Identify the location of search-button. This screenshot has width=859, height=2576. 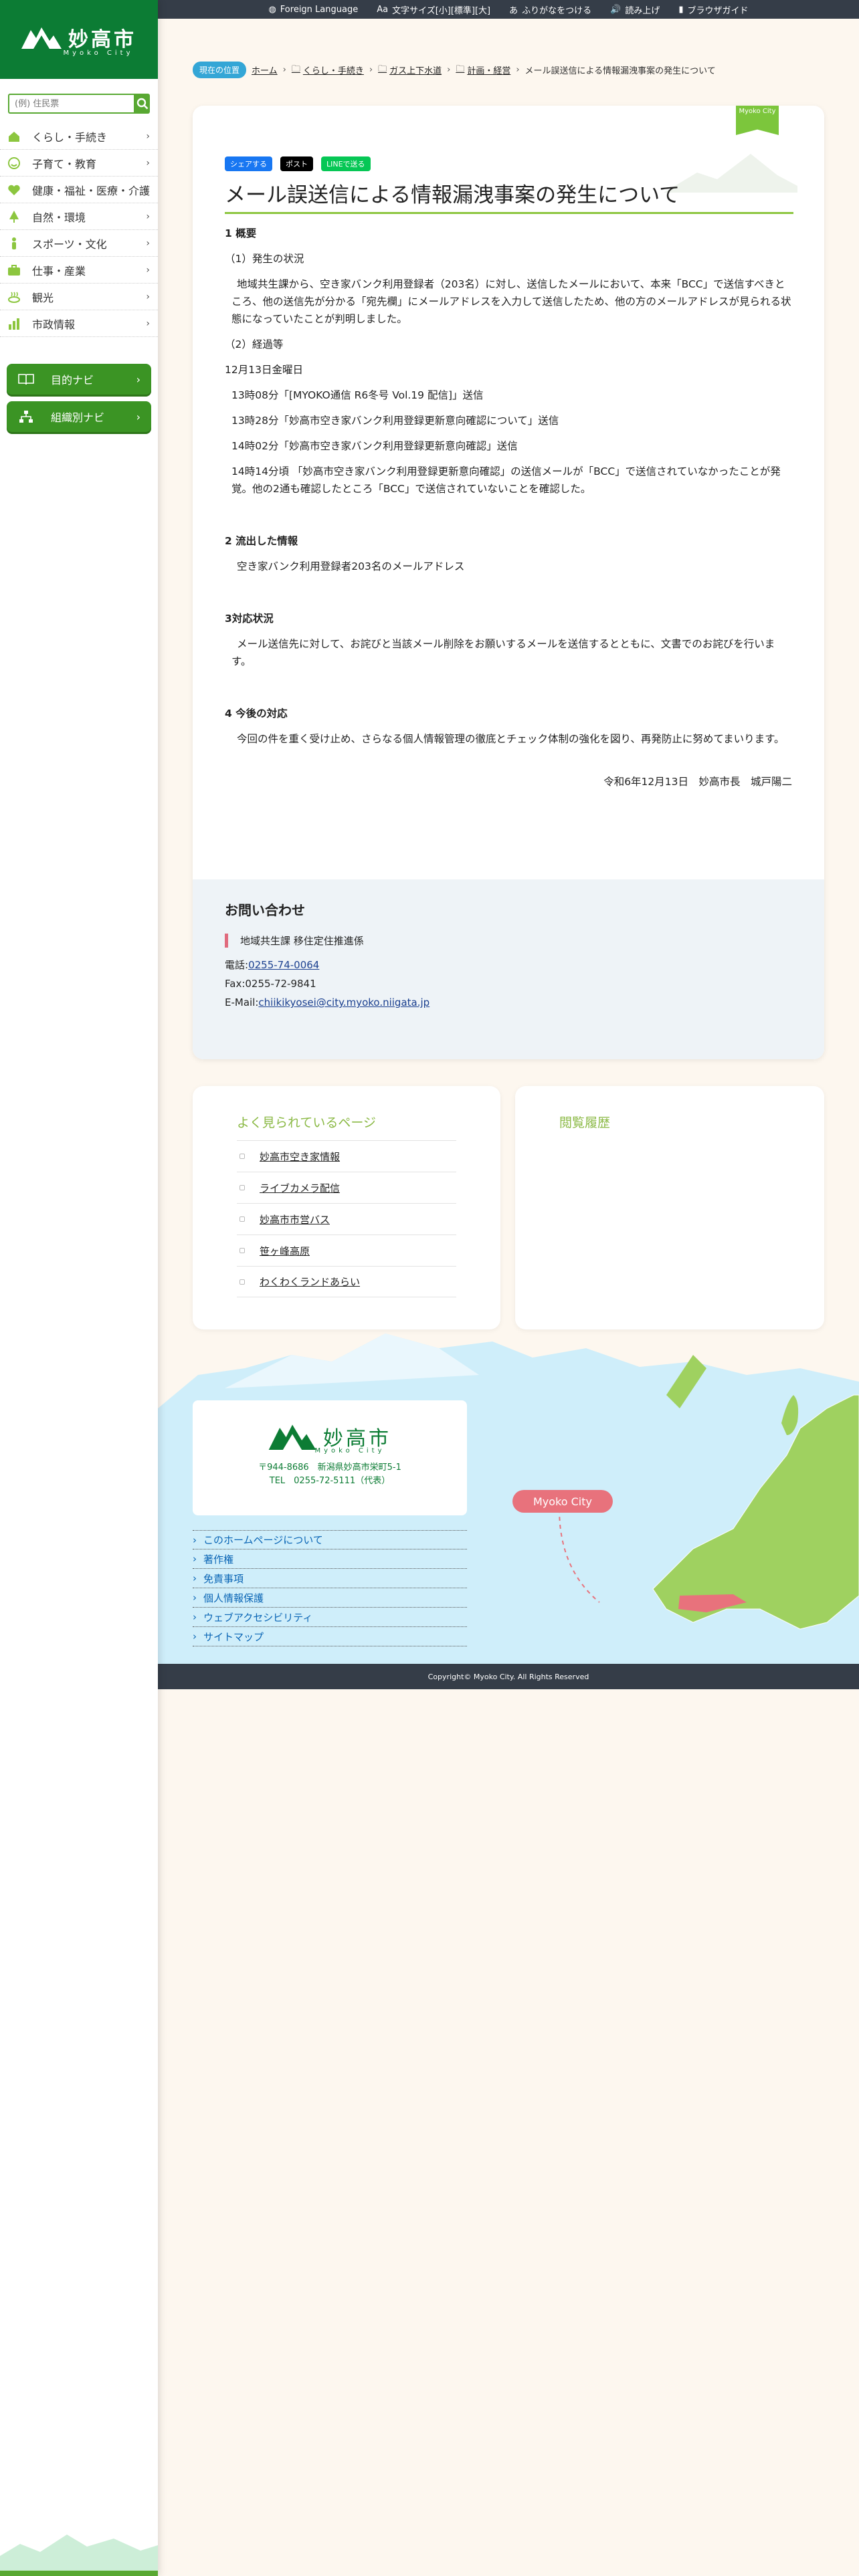
(142, 104).